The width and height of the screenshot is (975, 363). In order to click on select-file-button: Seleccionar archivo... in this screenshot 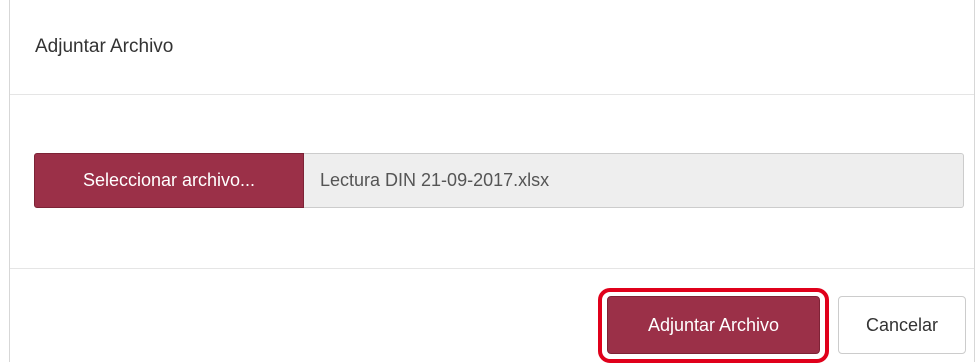, I will do `click(169, 180)`.